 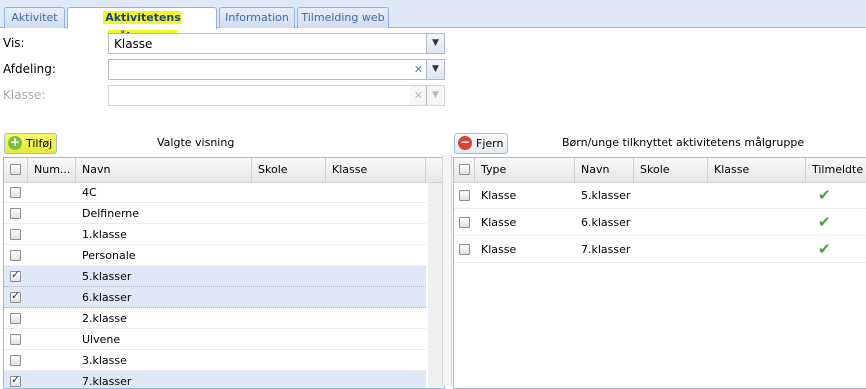 What do you see at coordinates (660, 222) in the screenshot?
I see `table-row: Klasse 6.klasser ✔` at bounding box center [660, 222].